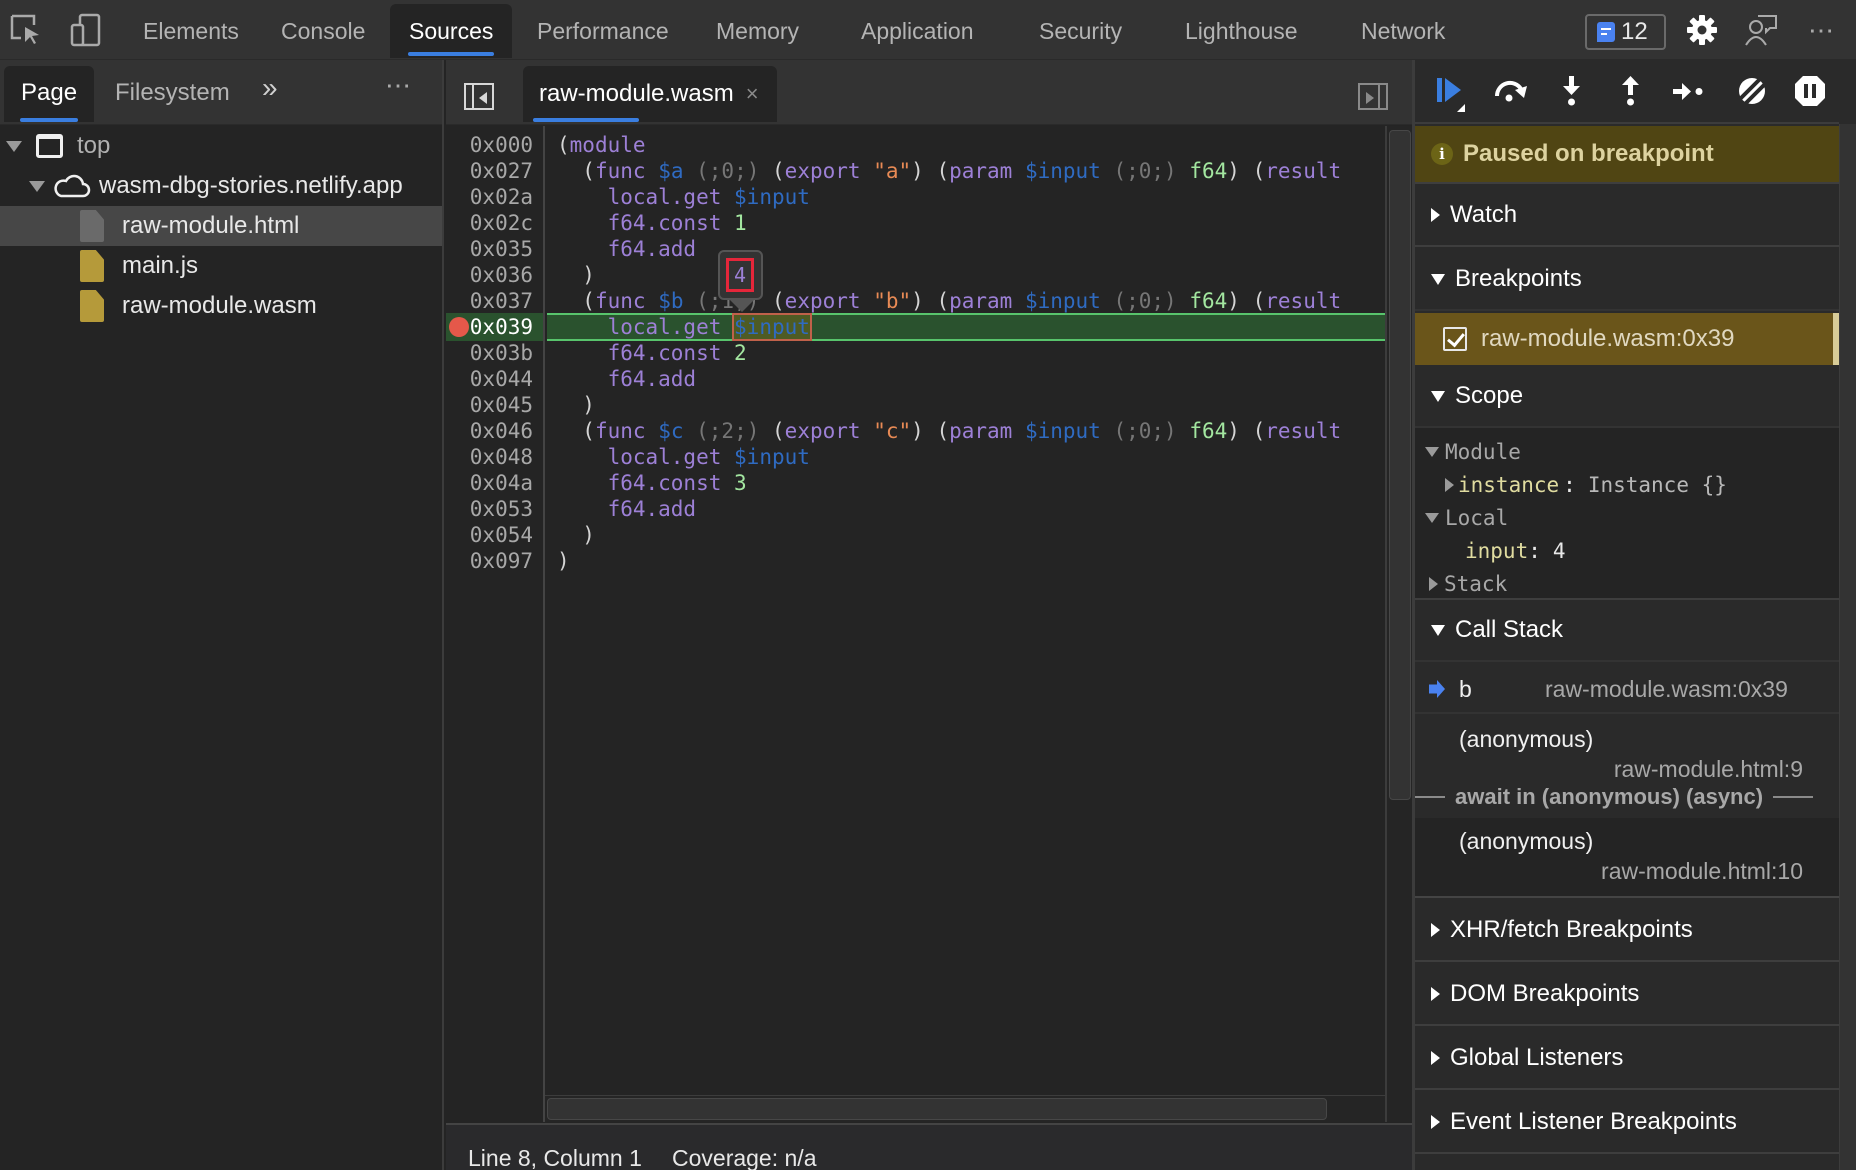 This screenshot has width=1856, height=1170. What do you see at coordinates (1625, 32) in the screenshot?
I see `issues-counter-button: 12` at bounding box center [1625, 32].